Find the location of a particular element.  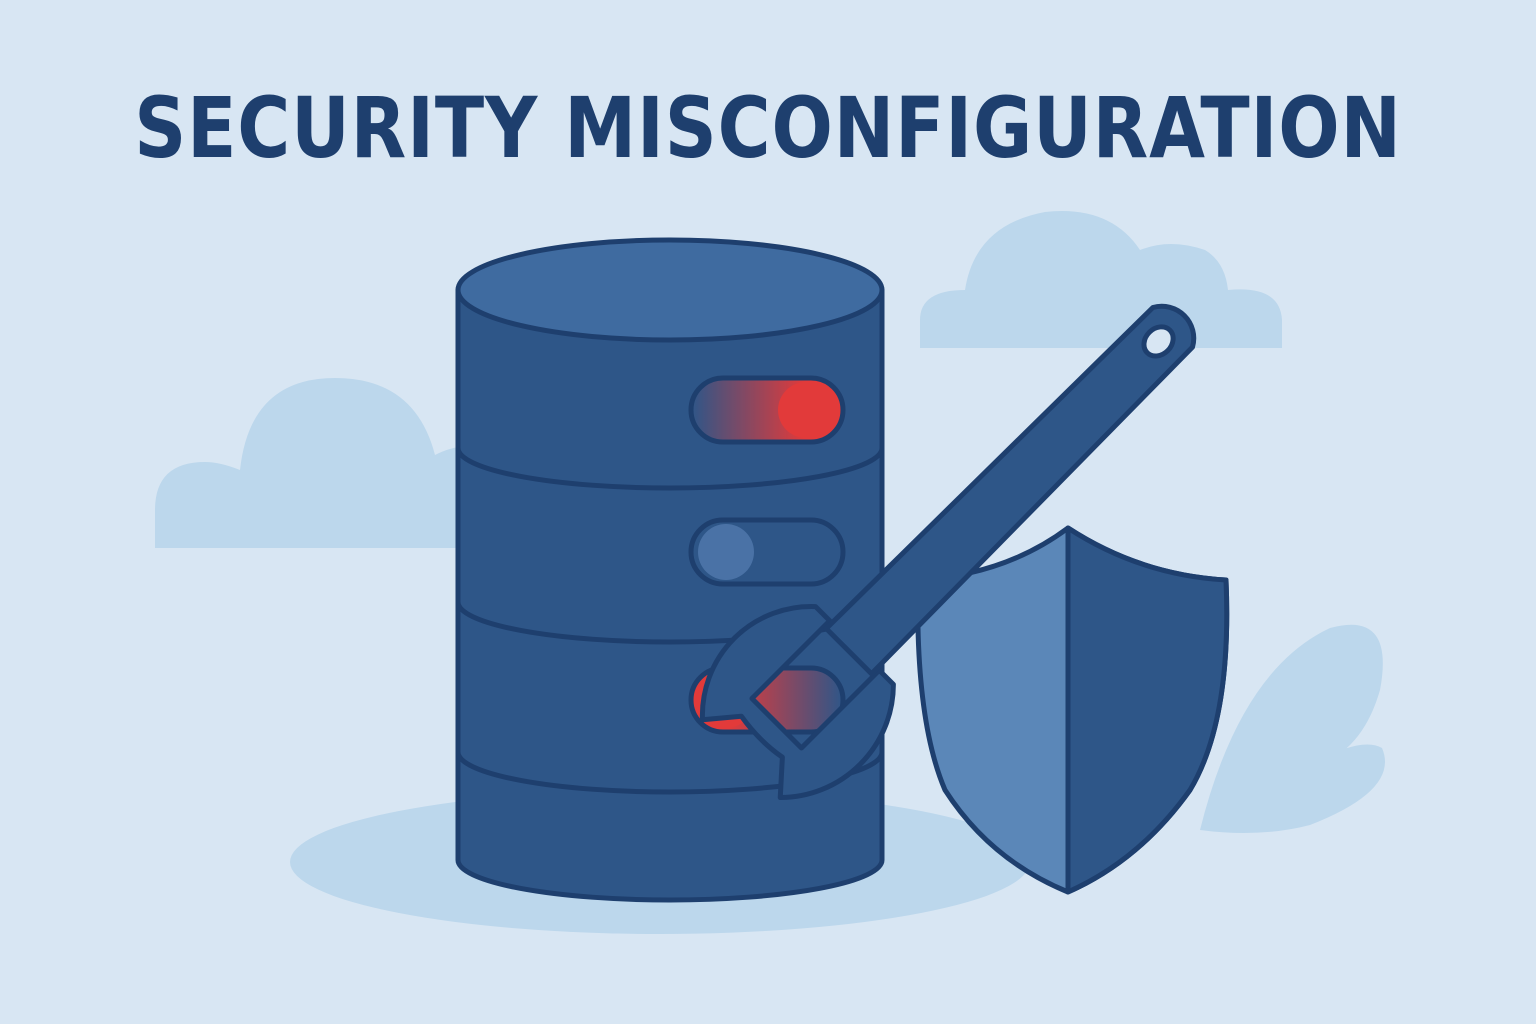

toggle-switch-off is located at coordinates (767, 552).